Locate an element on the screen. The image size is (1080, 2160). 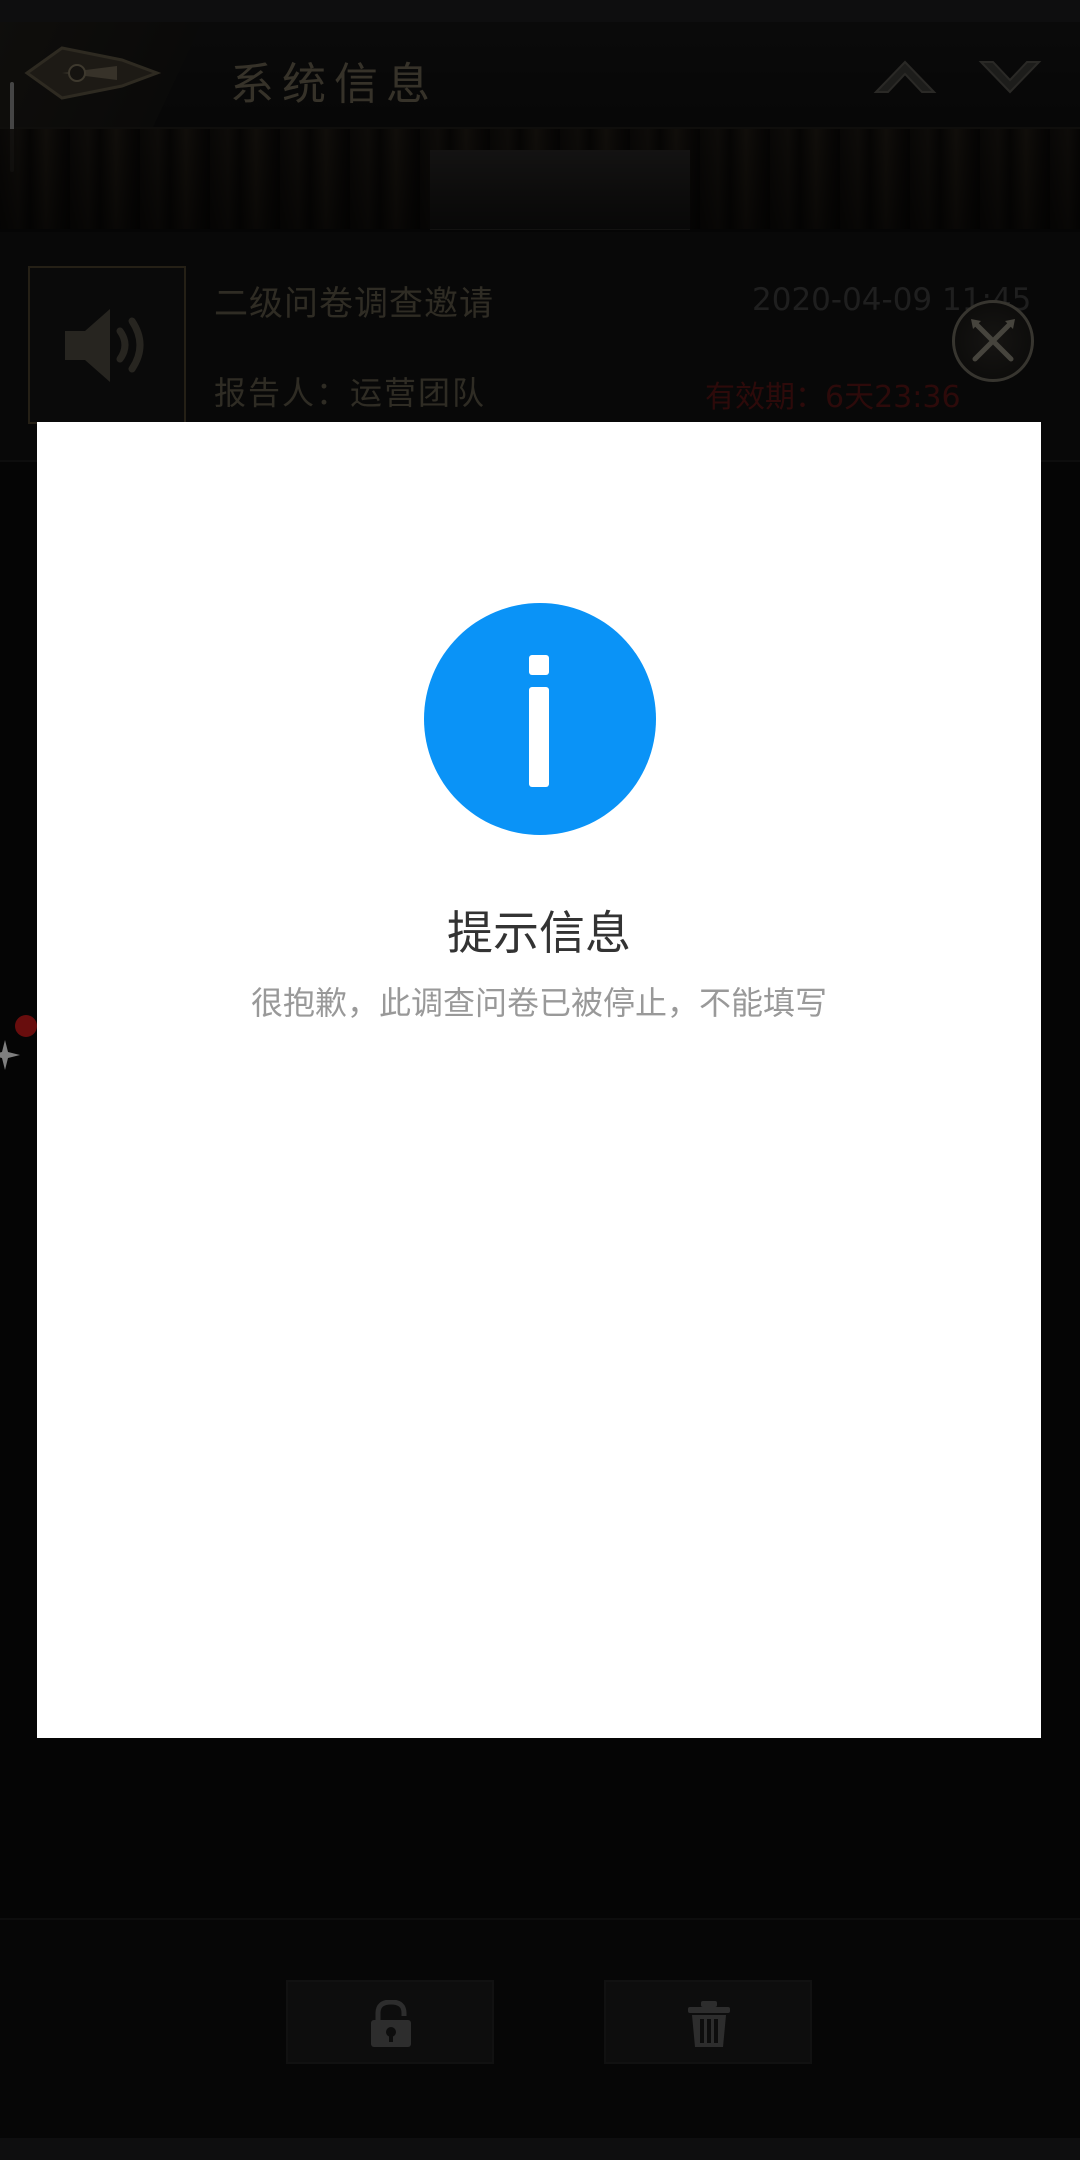
dialog-title: 提示信息 is located at coordinates (539, 933).